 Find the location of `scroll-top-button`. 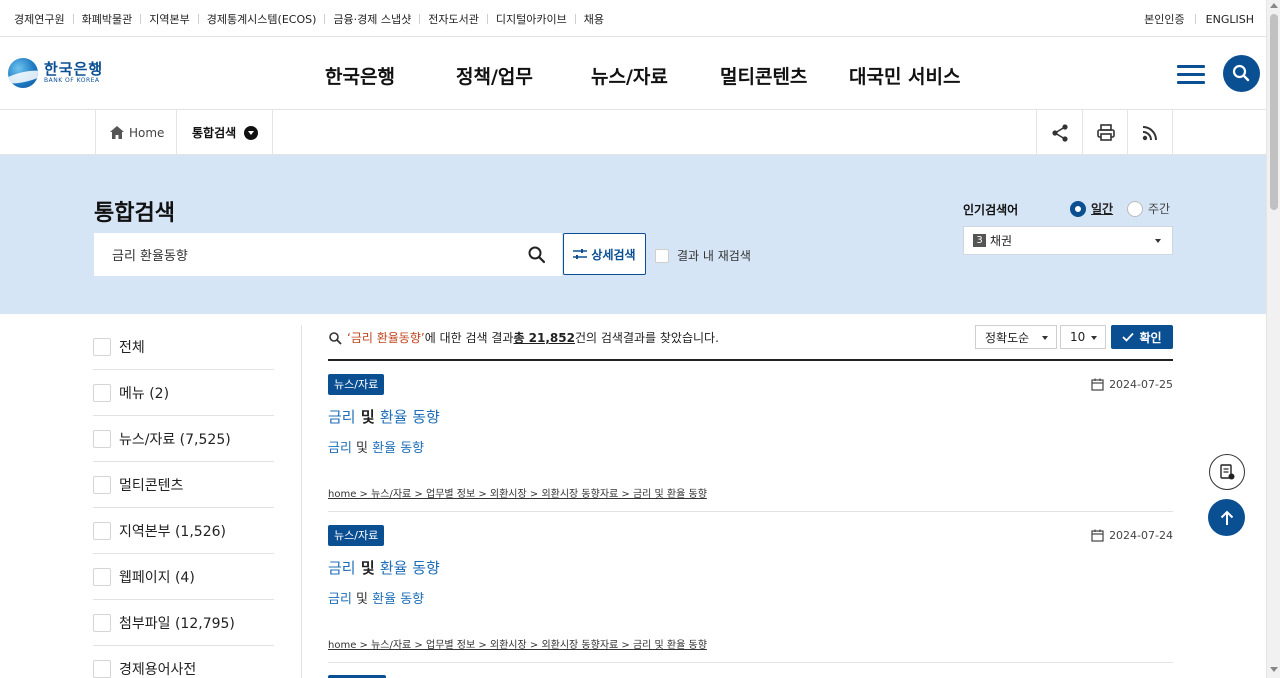

scroll-top-button is located at coordinates (1226, 517).